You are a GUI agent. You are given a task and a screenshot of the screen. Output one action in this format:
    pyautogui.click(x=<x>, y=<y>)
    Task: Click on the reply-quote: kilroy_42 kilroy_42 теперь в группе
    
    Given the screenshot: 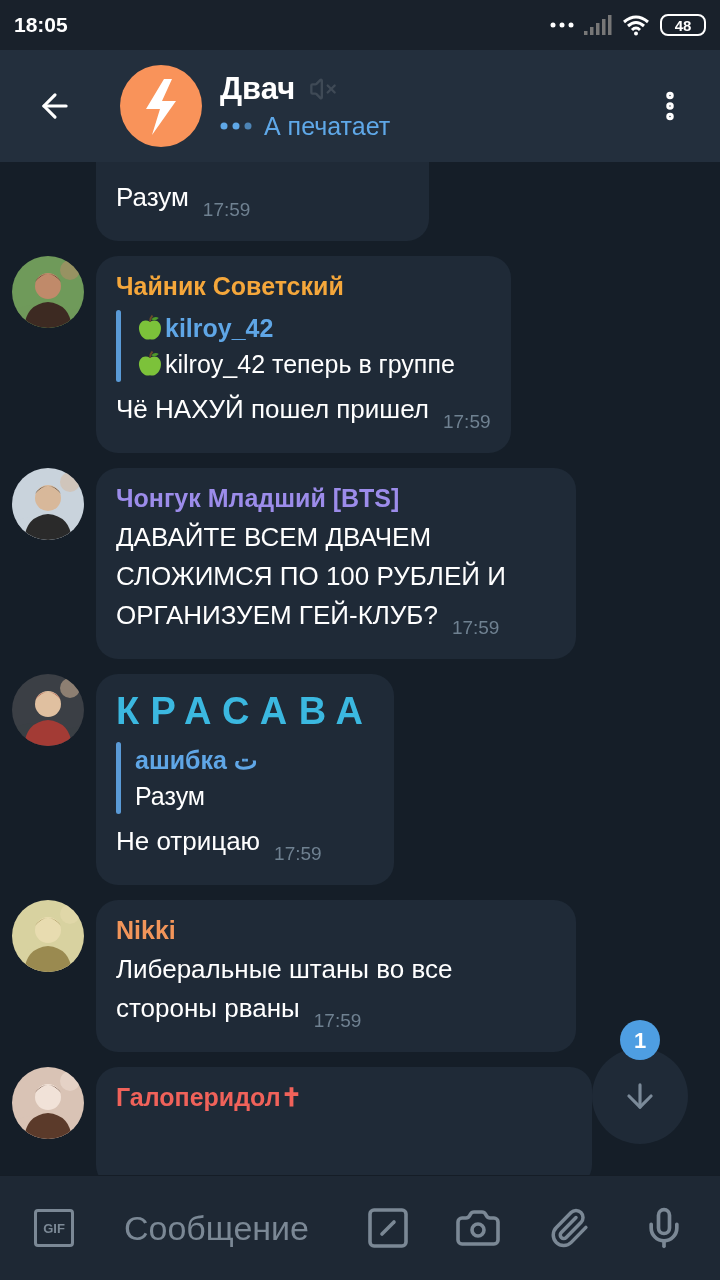 What is the action you would take?
    pyautogui.click(x=303, y=346)
    